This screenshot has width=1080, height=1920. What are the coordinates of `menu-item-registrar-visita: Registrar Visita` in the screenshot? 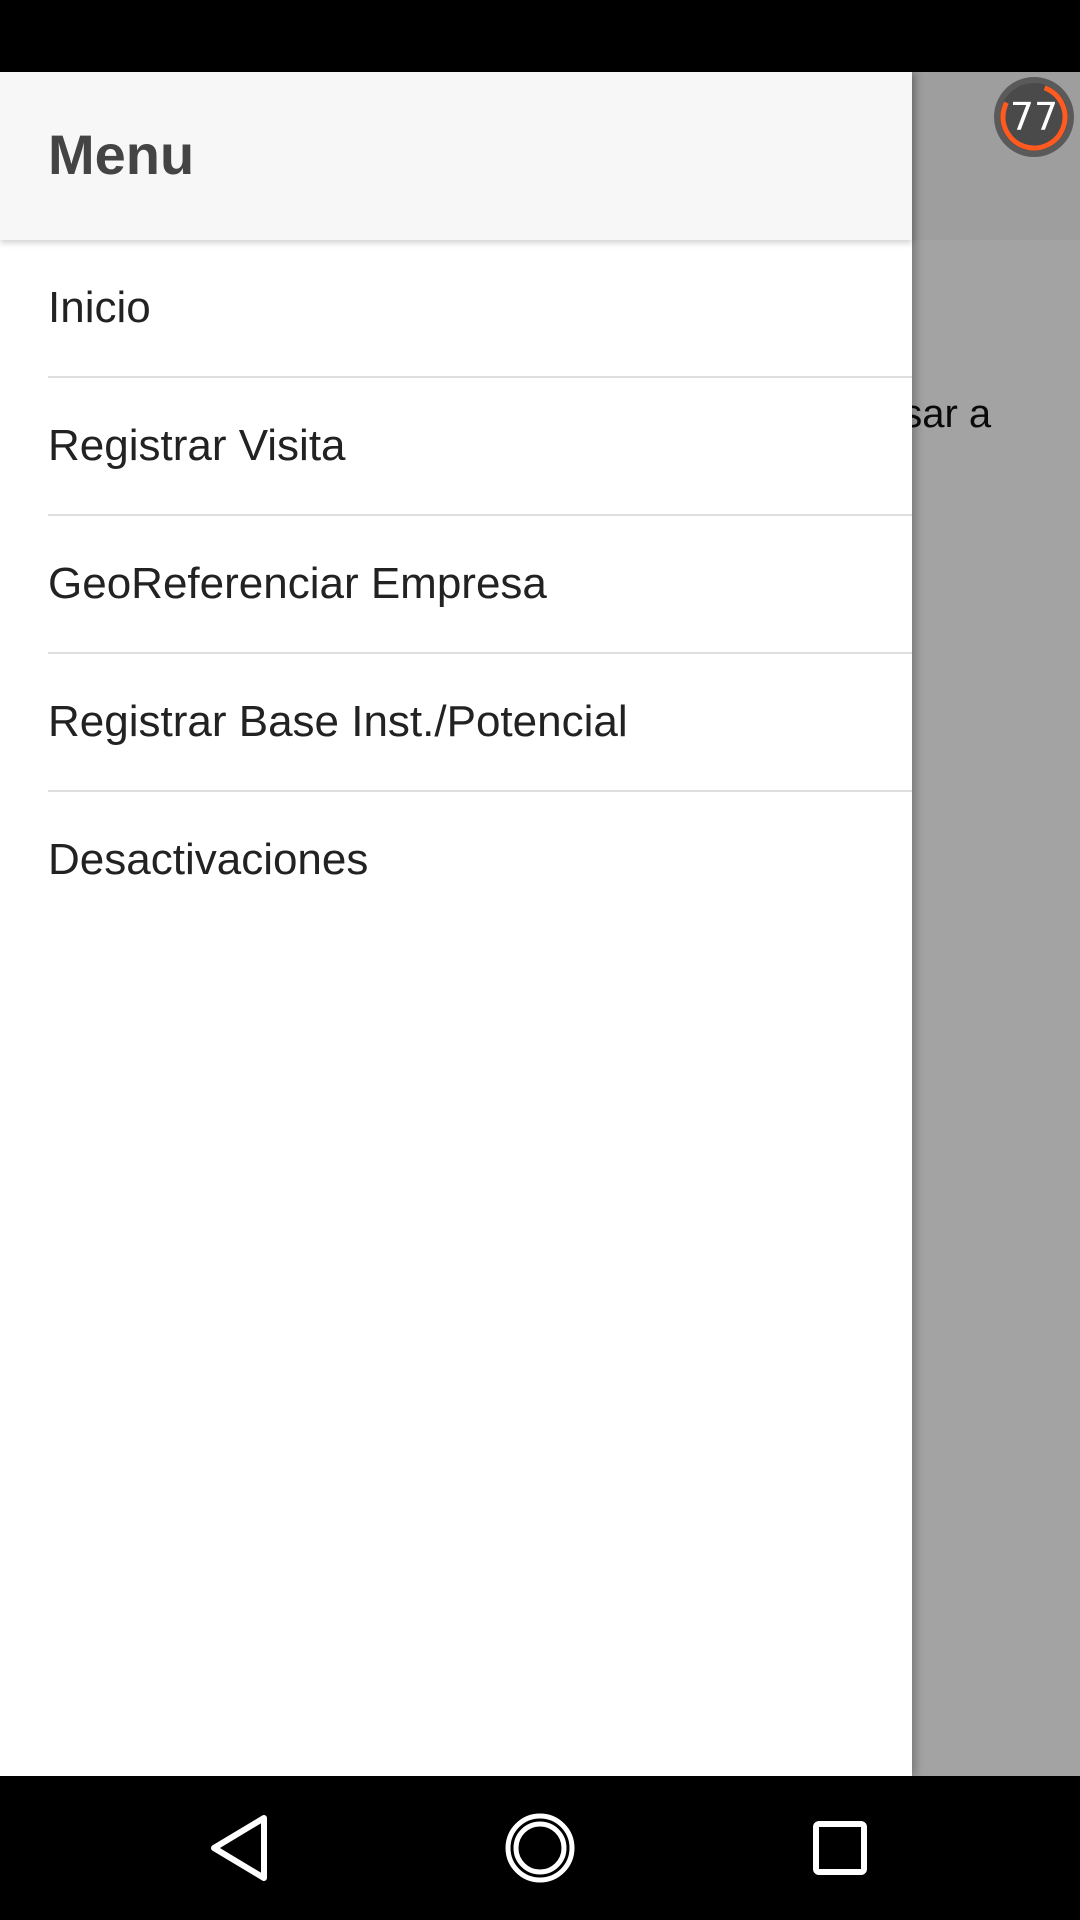 It's located at (456, 447).